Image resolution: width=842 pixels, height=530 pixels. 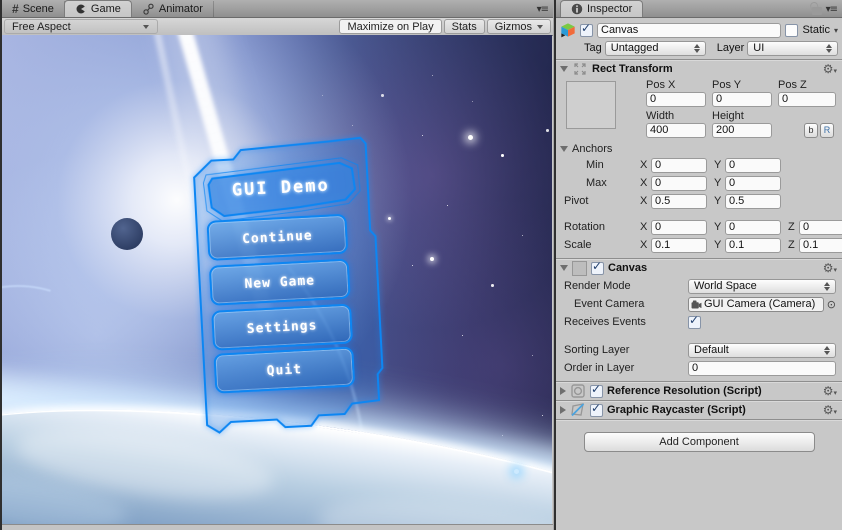 I want to click on graphic-raycaster-checkbox: ✓, so click(x=596, y=409).